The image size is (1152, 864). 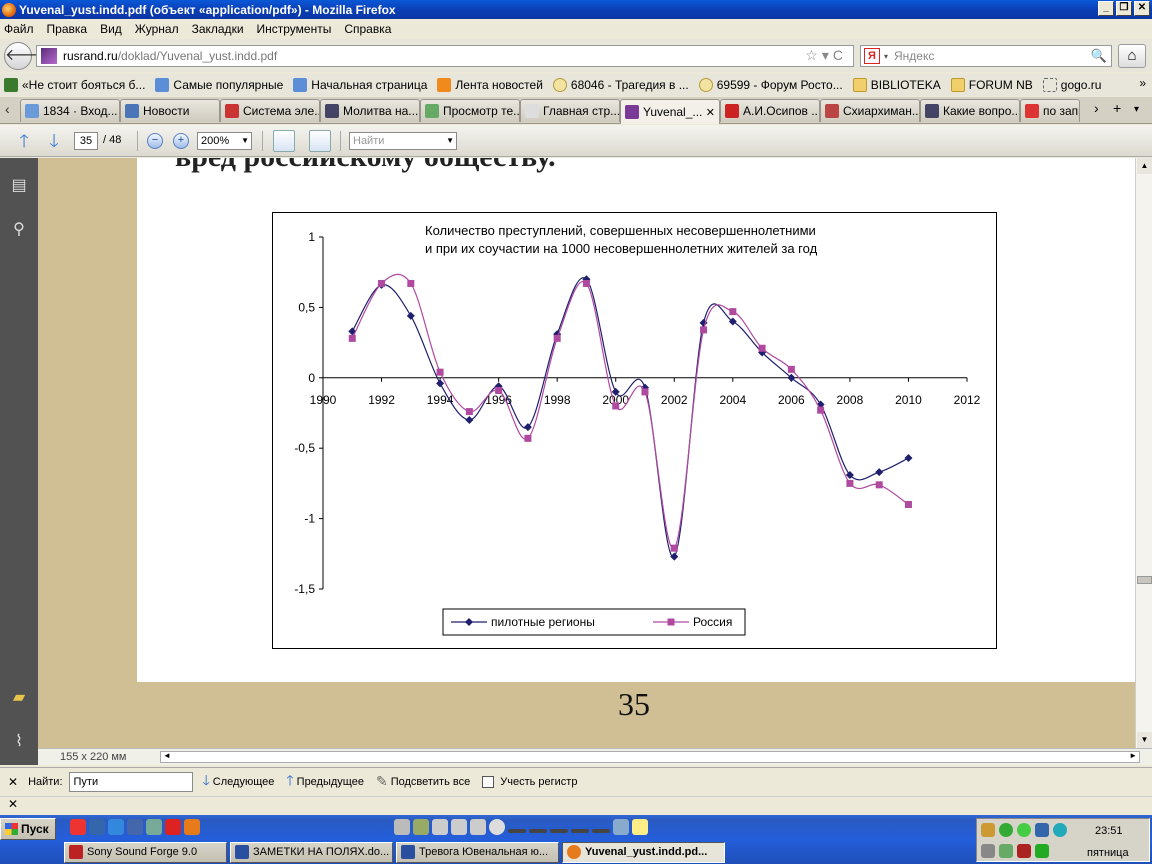 What do you see at coordinates (116, 827) in the screenshot?
I see `ie-icon` at bounding box center [116, 827].